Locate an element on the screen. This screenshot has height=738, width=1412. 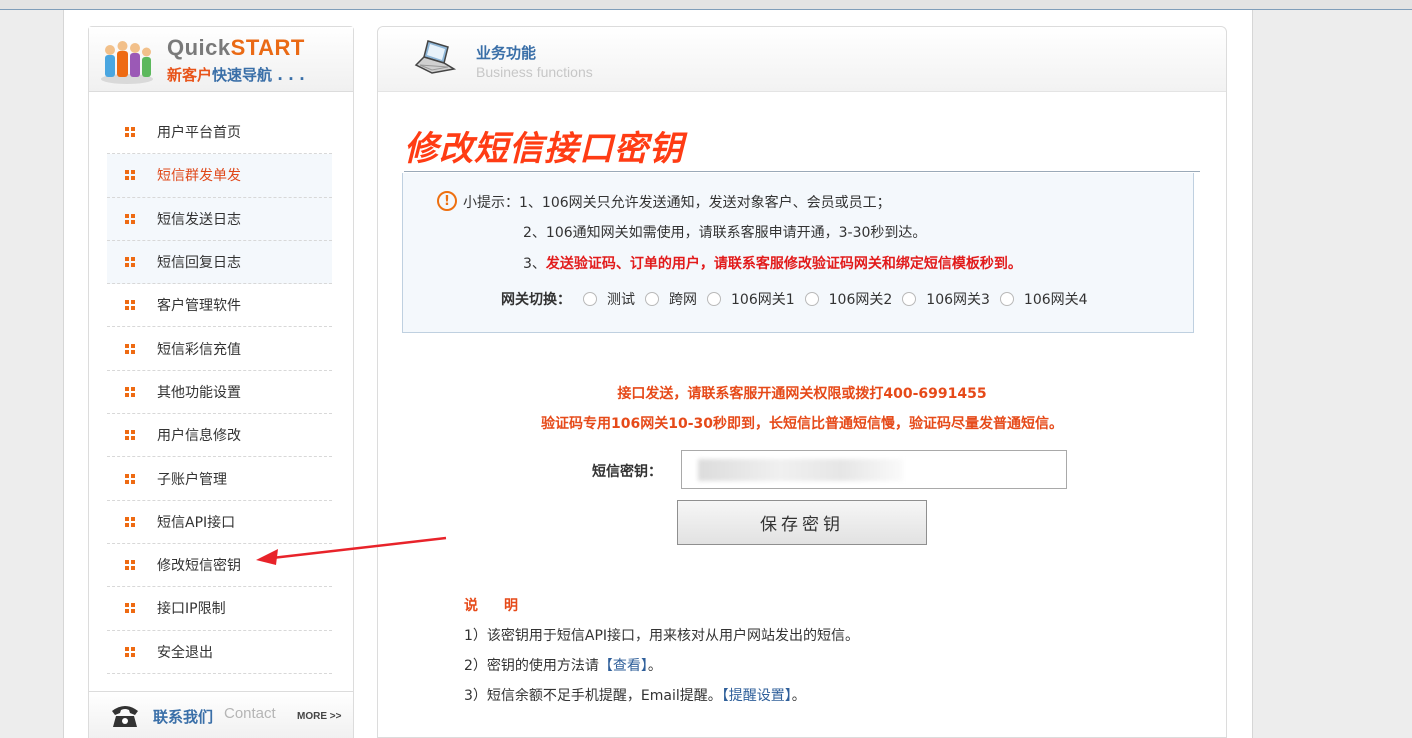
quickstart-title: QuickSTART is located at coordinates (236, 48).